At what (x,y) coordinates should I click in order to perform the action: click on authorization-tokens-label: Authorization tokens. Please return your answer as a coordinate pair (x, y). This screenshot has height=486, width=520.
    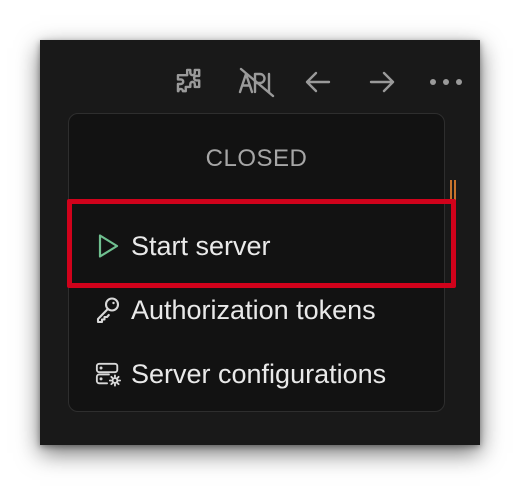
    Looking at the image, I should click on (253, 309).